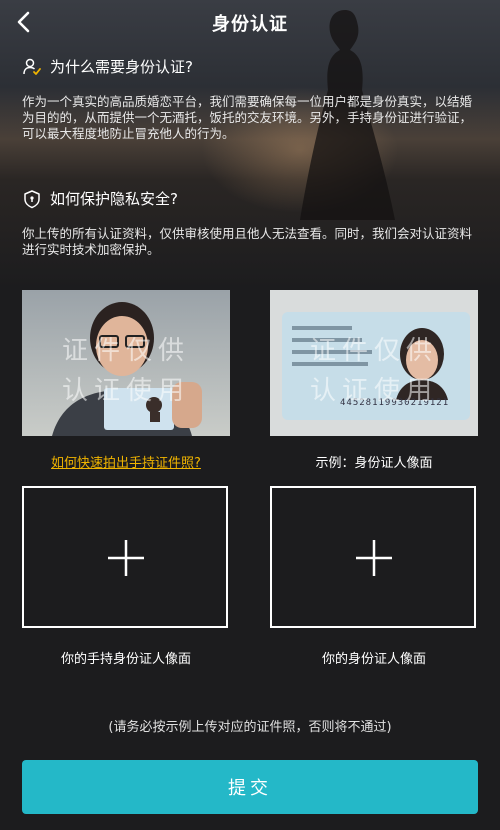  I want to click on handheld-photo-help-link: 如何快速拍出手持证件照?, so click(126, 461).